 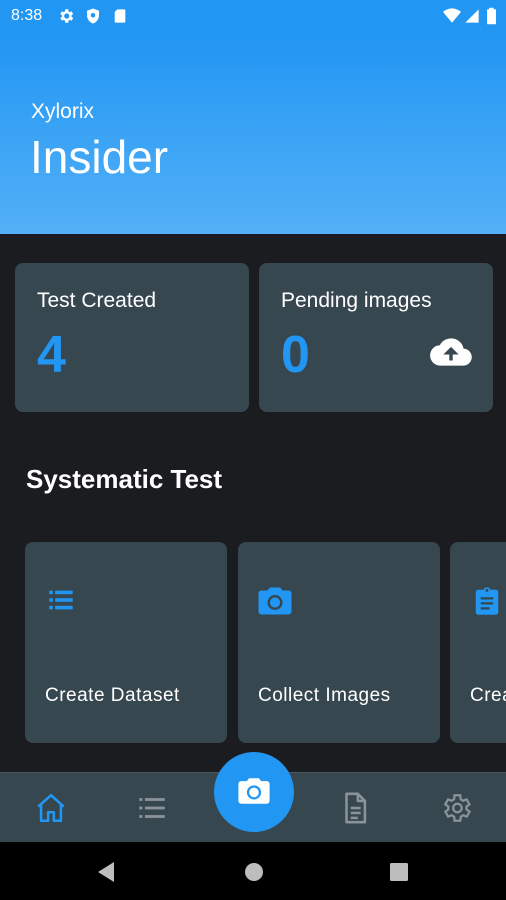 What do you see at coordinates (112, 695) in the screenshot?
I see `tile-label: Create Dataset` at bounding box center [112, 695].